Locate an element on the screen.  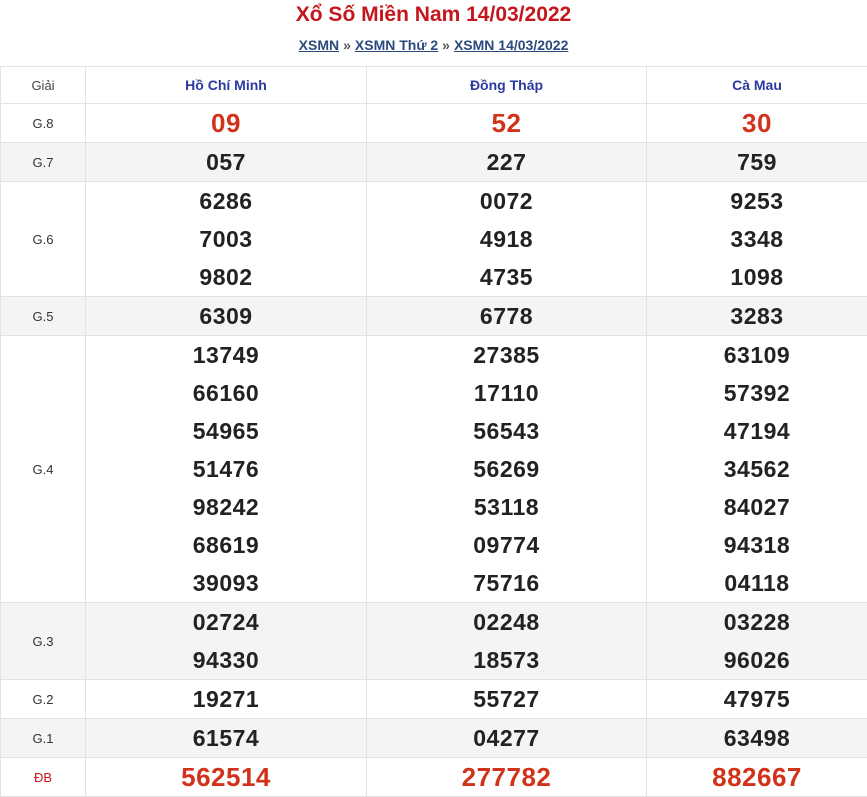
prize-number: 55727 is located at coordinates (506, 699).